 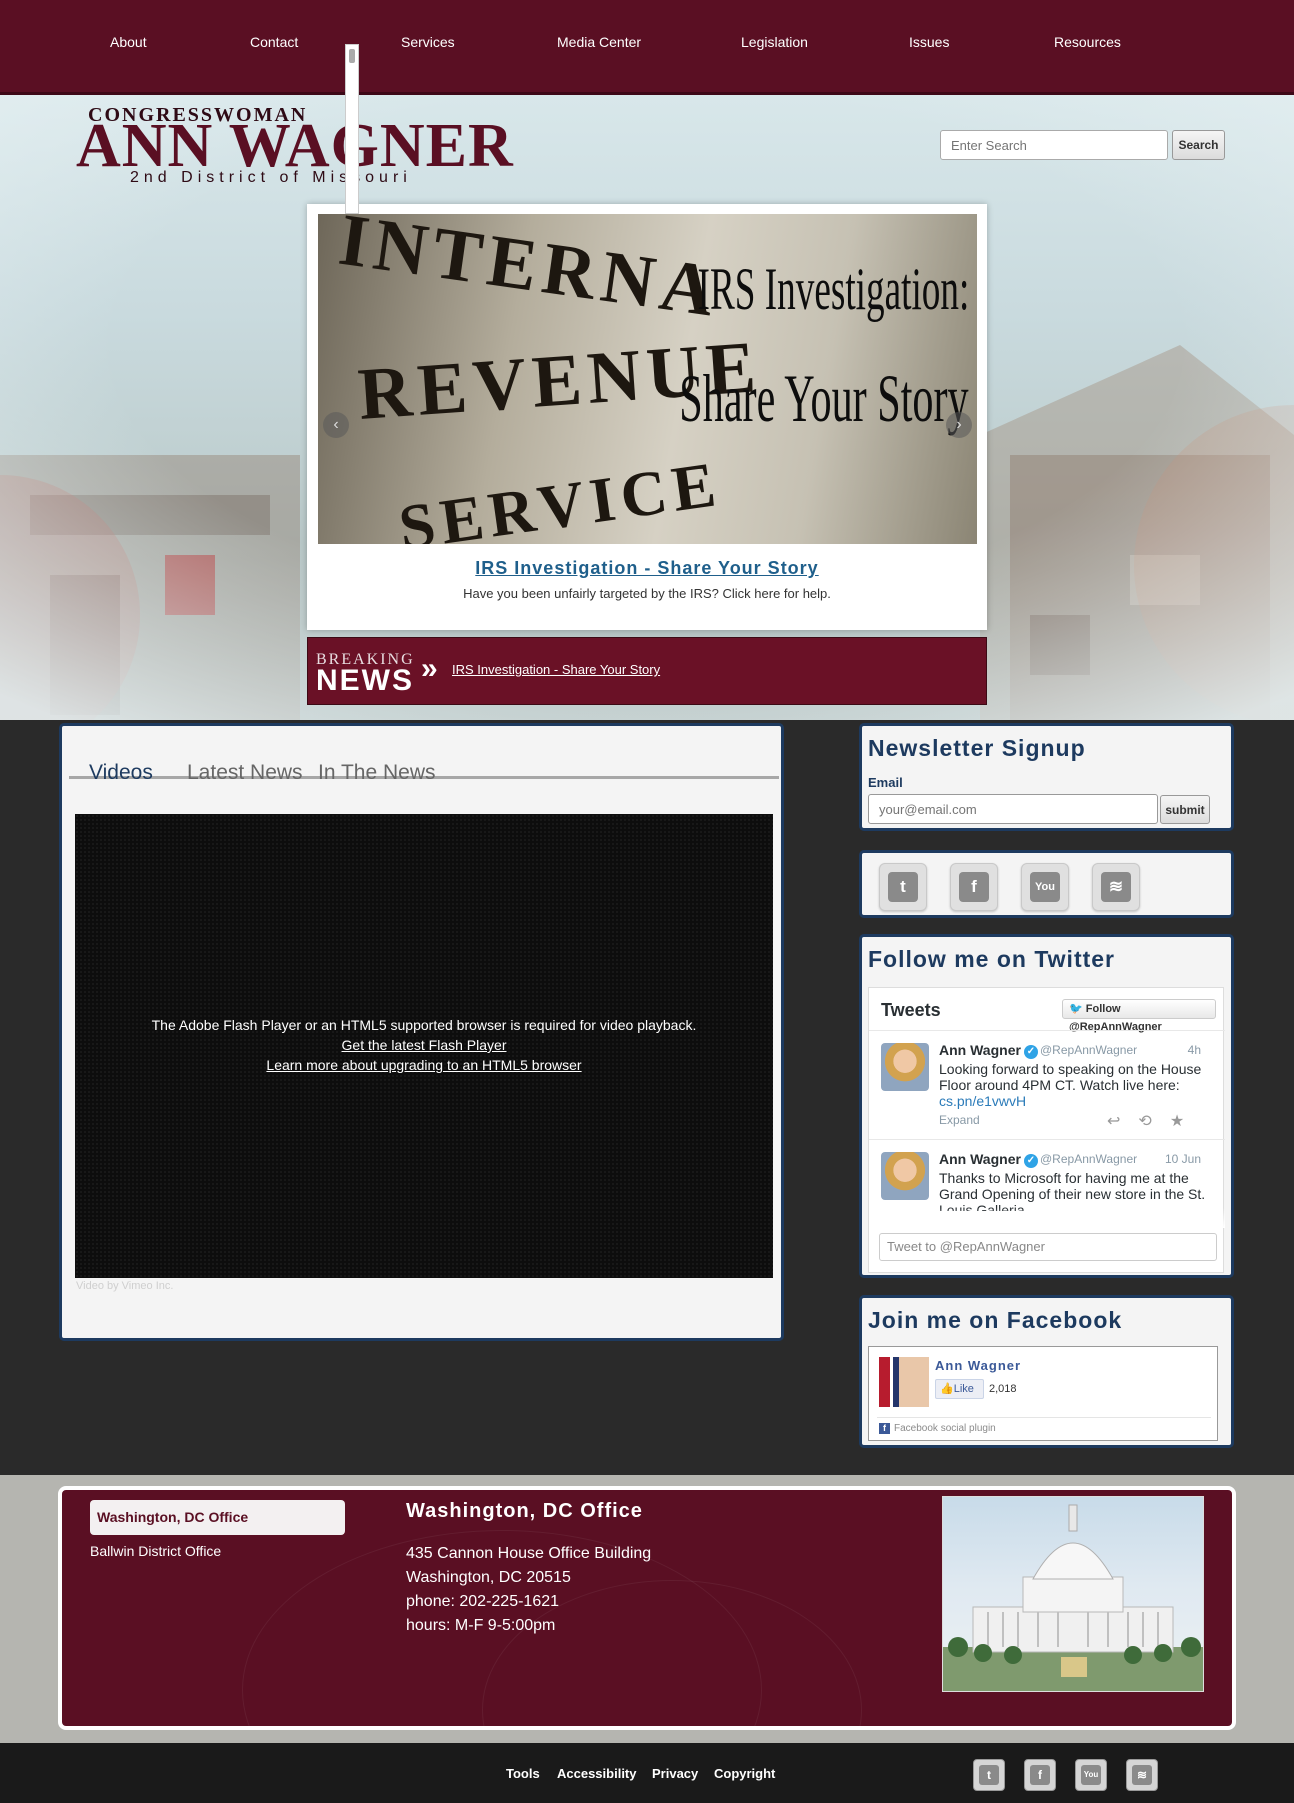 I want to click on footer-link-tools: Tools, so click(x=523, y=1773).